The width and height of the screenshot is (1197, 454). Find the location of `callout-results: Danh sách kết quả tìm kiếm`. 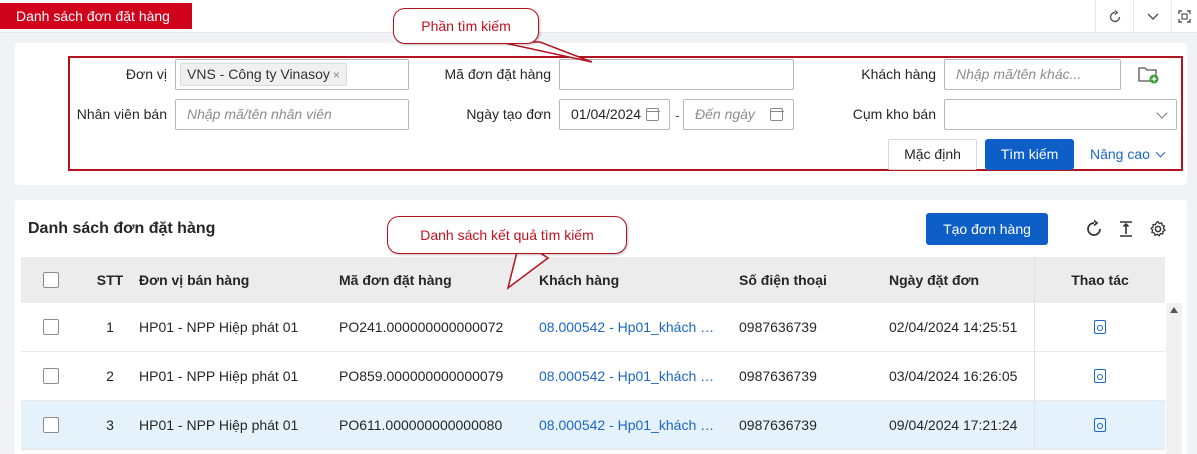

callout-results: Danh sách kết quả tìm kiếm is located at coordinates (507, 235).